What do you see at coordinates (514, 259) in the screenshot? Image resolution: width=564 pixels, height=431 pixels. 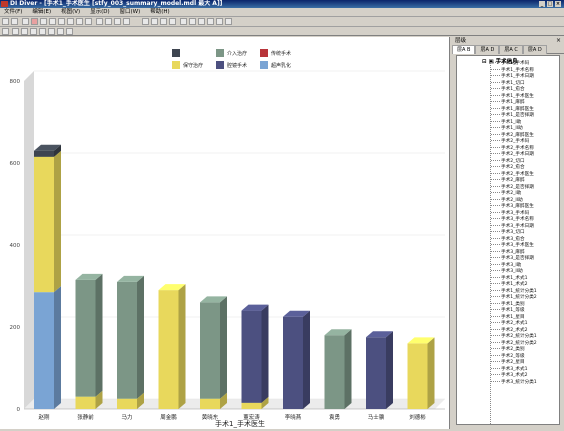 I see `tree-item: 手术3_是否择期` at bounding box center [514, 259].